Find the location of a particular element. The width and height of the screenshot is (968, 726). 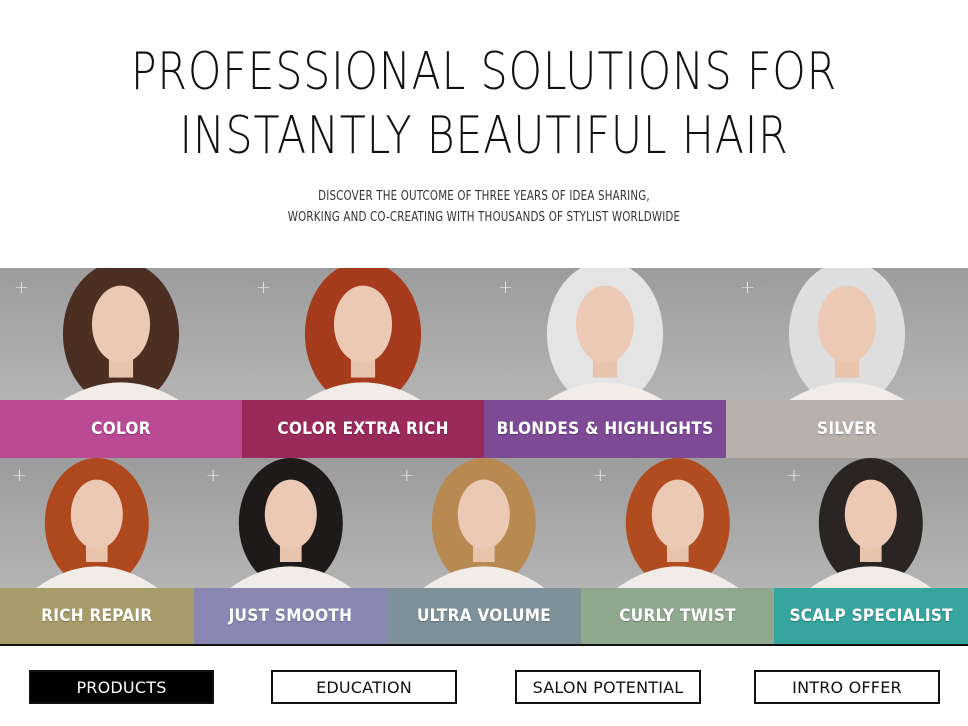

product-tile-color-extra-rich: + COLOR EXTRA RICH is located at coordinates (363, 363).